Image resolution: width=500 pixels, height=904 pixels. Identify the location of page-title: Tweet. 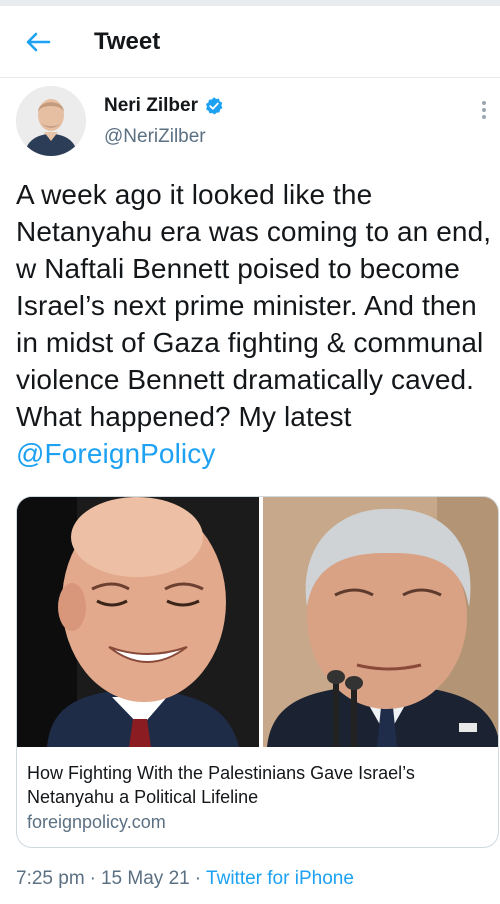
(127, 41).